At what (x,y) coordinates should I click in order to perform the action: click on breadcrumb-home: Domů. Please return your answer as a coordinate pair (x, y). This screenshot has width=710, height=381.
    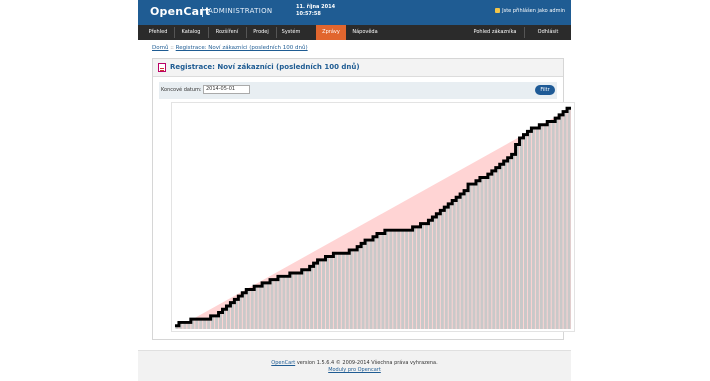
    Looking at the image, I should click on (160, 48).